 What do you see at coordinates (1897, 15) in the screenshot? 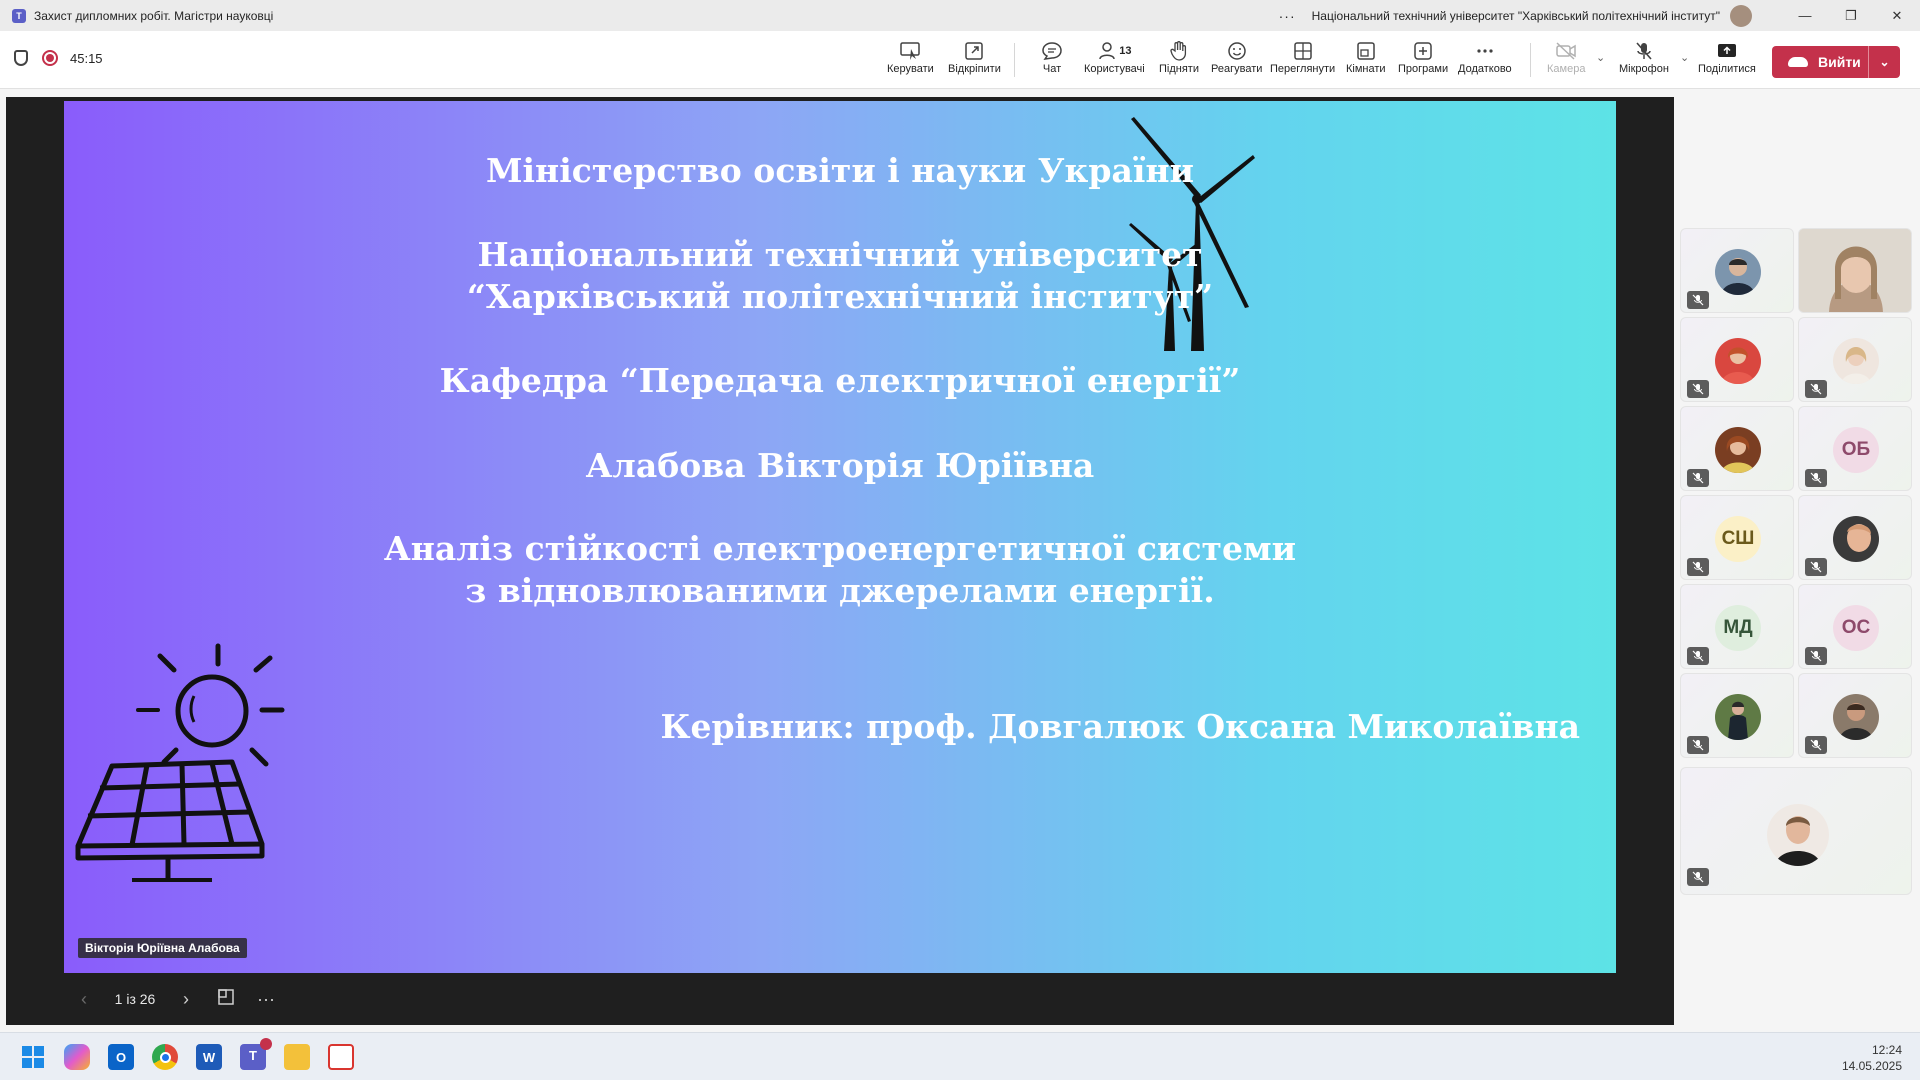
I see `close-button: ✕` at bounding box center [1897, 15].